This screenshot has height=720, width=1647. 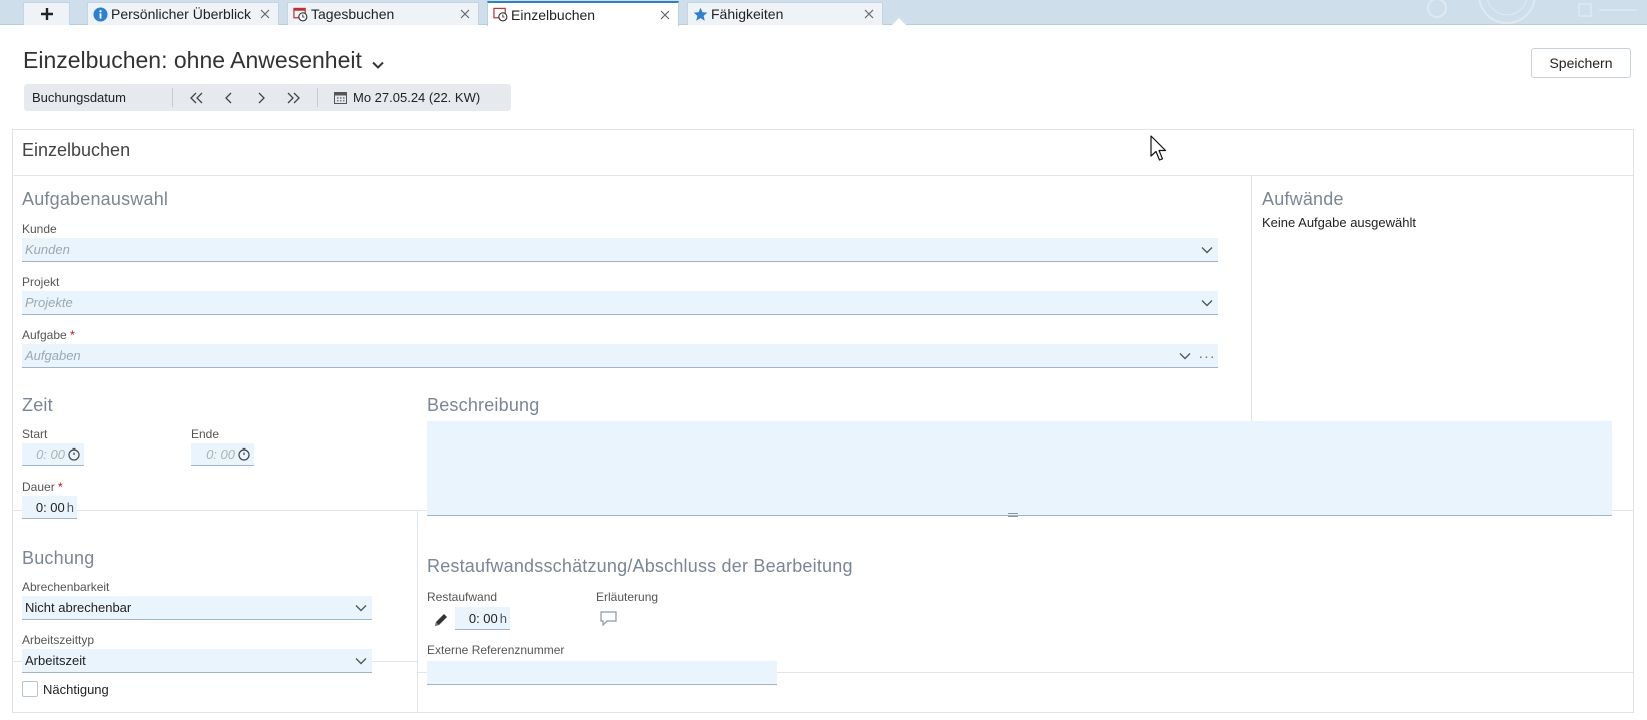 What do you see at coordinates (39, 229) in the screenshot?
I see `customer-label: Kunde` at bounding box center [39, 229].